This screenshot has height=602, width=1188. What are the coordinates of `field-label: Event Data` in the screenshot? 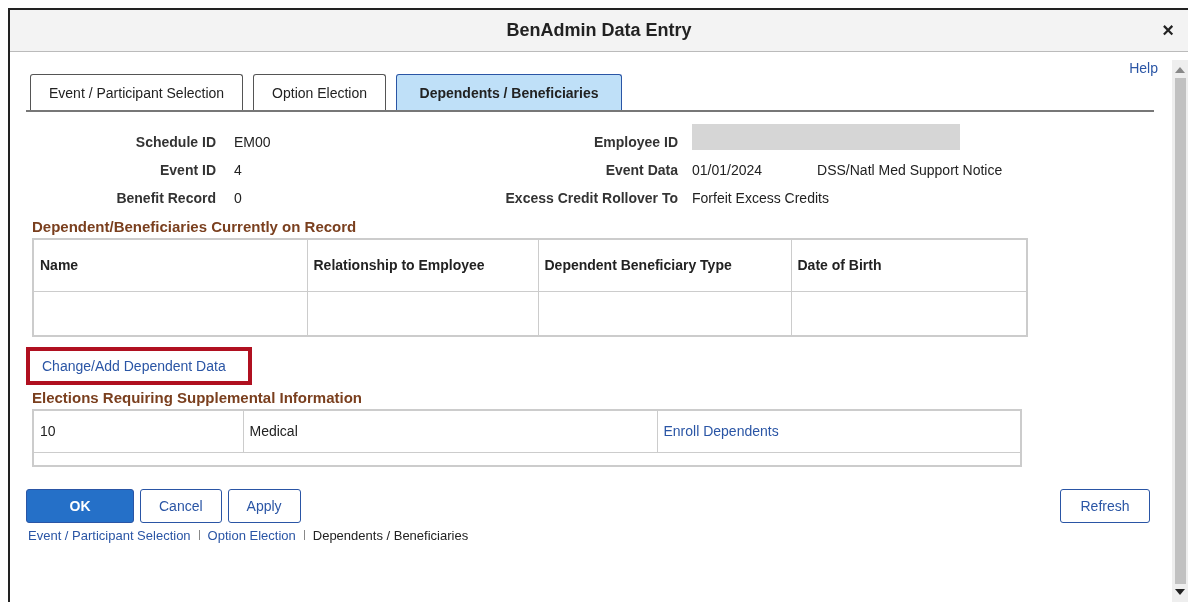 It's located at (641, 170).